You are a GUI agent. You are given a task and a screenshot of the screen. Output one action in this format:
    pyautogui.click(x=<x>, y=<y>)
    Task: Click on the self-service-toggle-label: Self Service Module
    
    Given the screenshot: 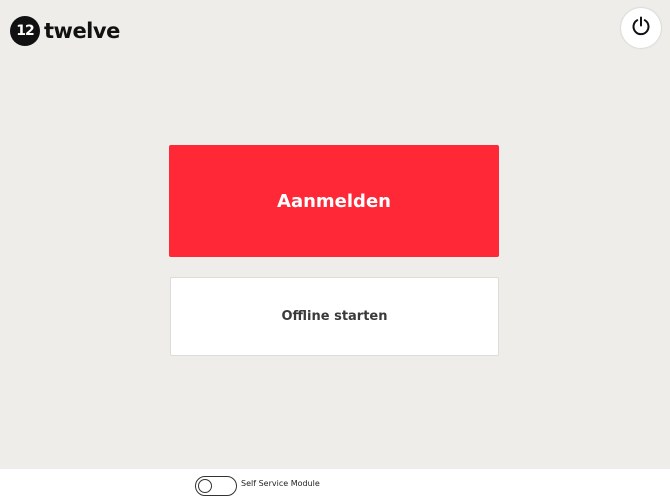 What is the action you would take?
    pyautogui.click(x=280, y=483)
    